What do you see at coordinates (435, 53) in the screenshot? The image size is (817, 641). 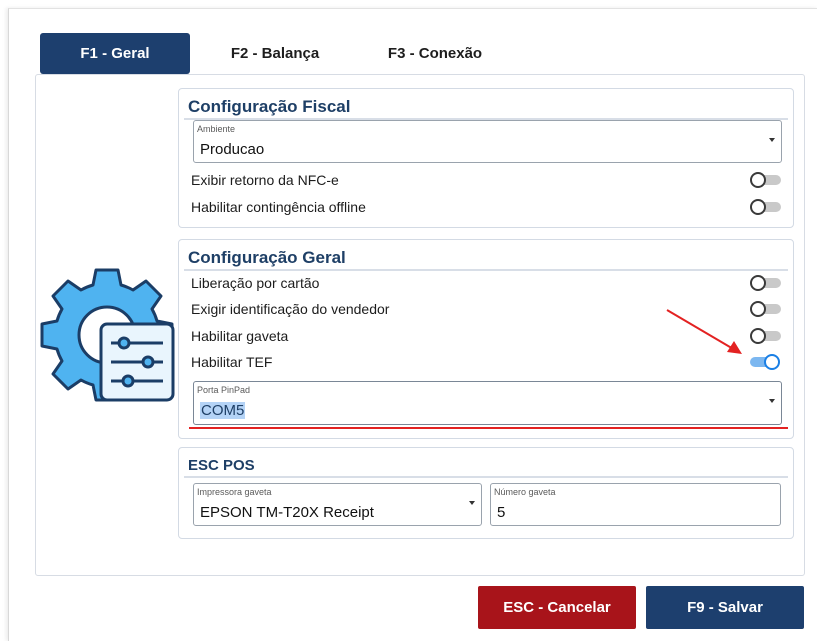 I see `tab-conexao: F3 - Conexão` at bounding box center [435, 53].